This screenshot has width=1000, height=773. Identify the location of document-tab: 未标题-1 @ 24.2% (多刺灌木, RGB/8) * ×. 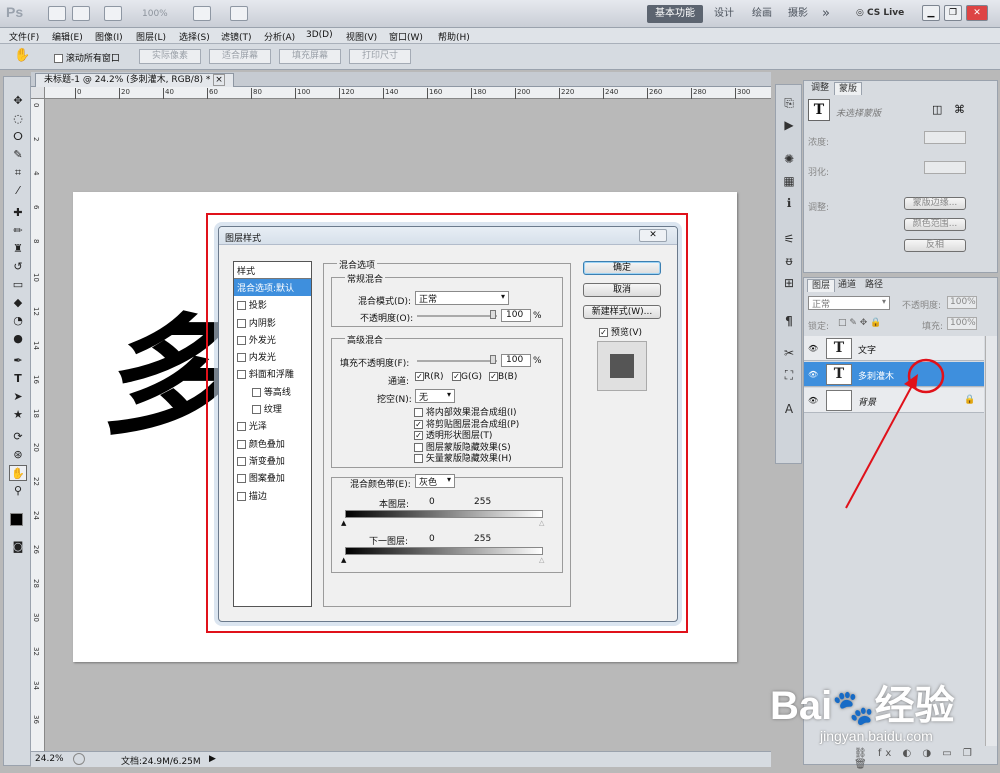
(134, 80).